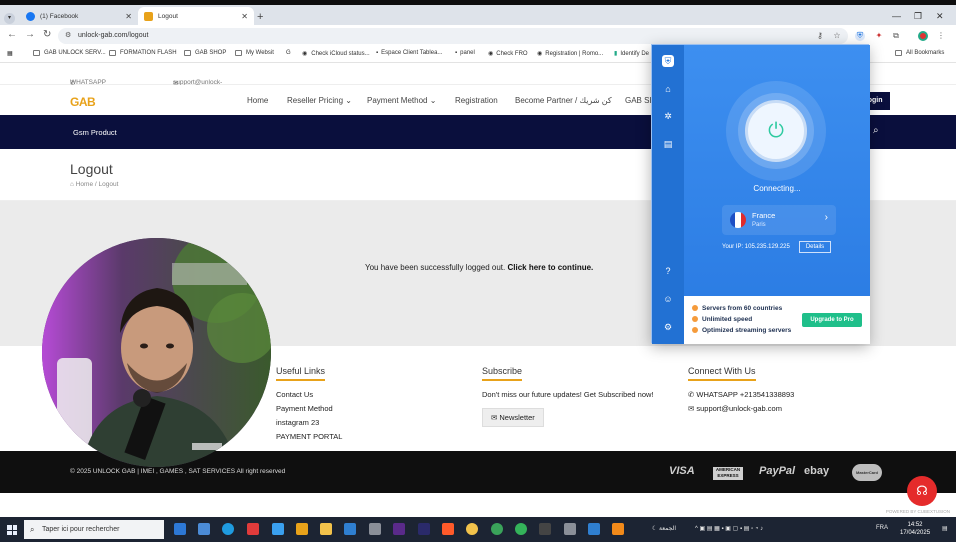 This screenshot has height=542, width=956. What do you see at coordinates (668, 116) in the screenshot?
I see `vpn-bug-icon: ✲` at bounding box center [668, 116].